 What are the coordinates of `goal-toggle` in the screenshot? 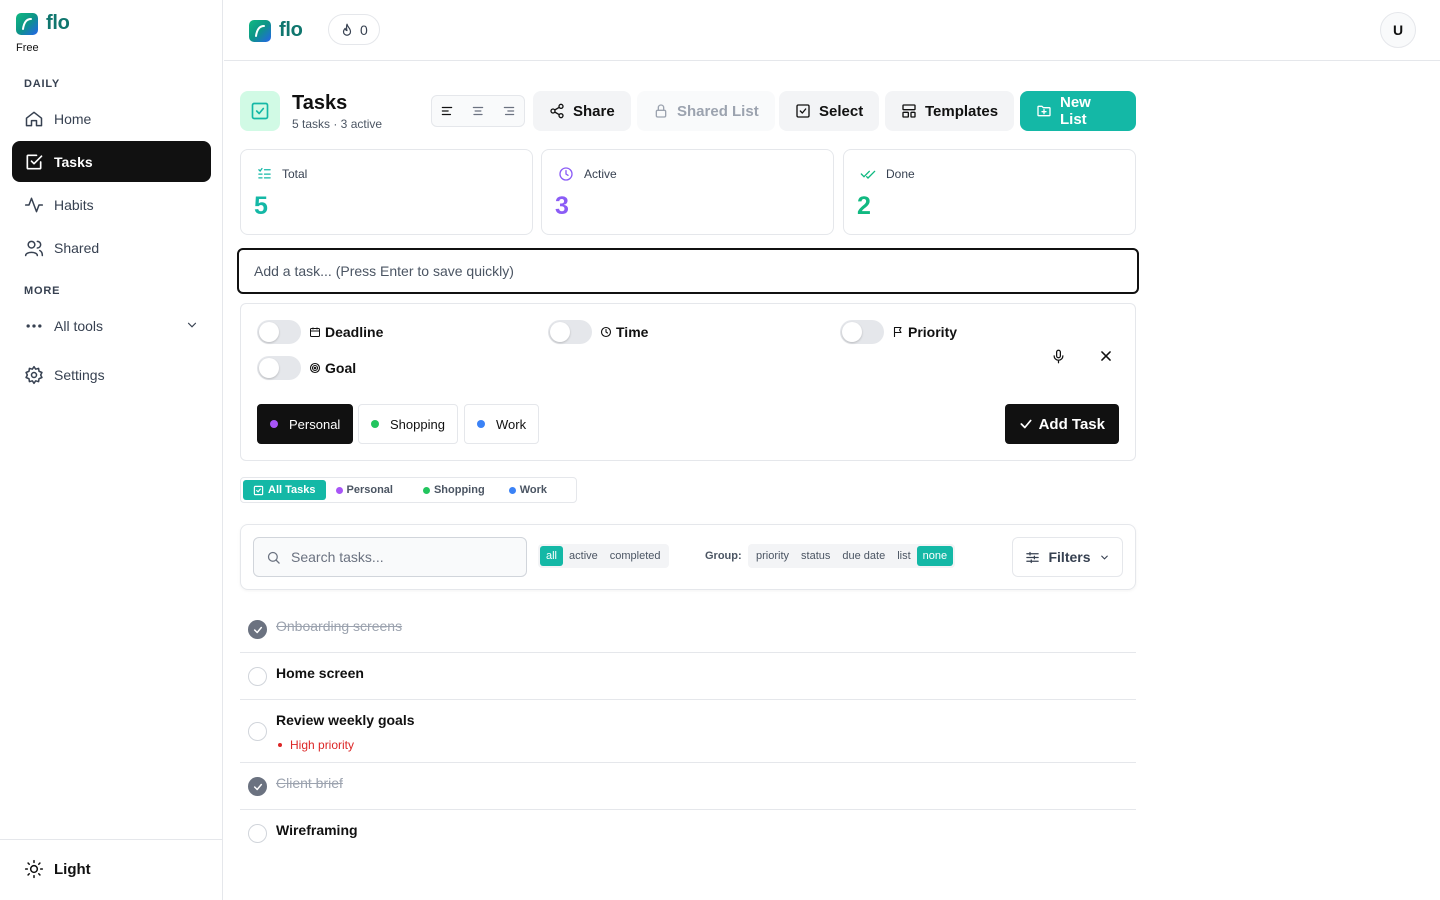 It's located at (279, 368).